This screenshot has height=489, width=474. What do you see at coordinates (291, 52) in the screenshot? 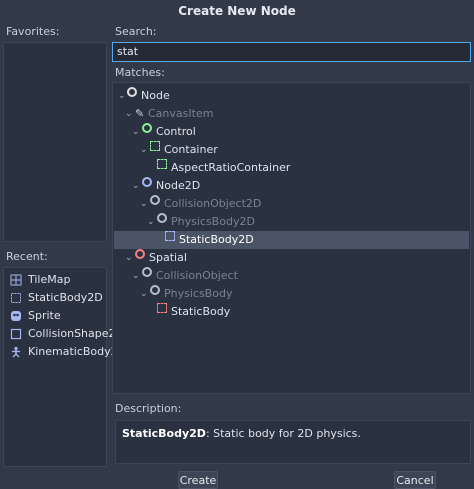
I see `search-input: stat` at bounding box center [291, 52].